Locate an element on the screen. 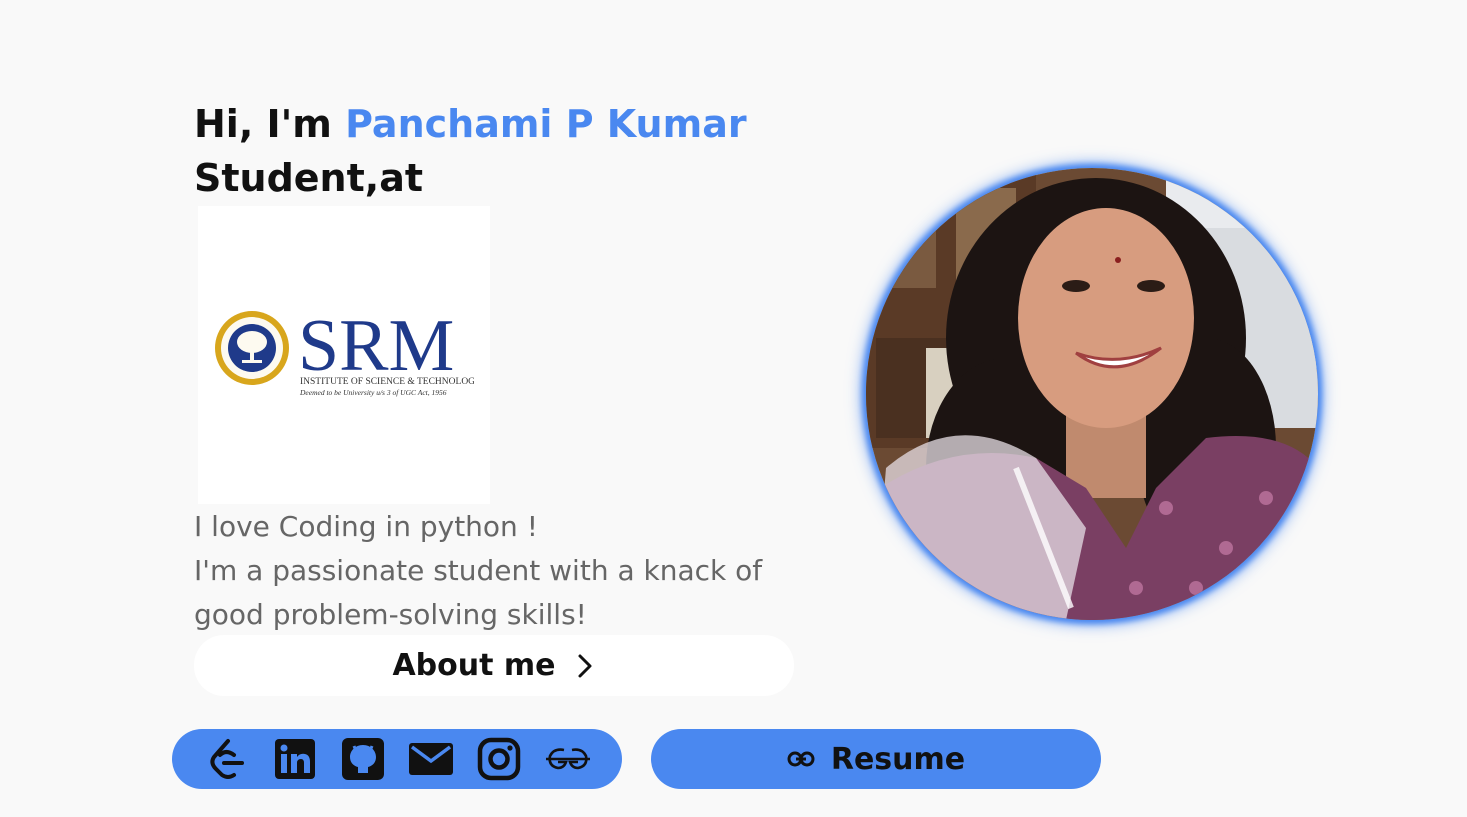  logo-wordmark: SRM is located at coordinates (376, 346).